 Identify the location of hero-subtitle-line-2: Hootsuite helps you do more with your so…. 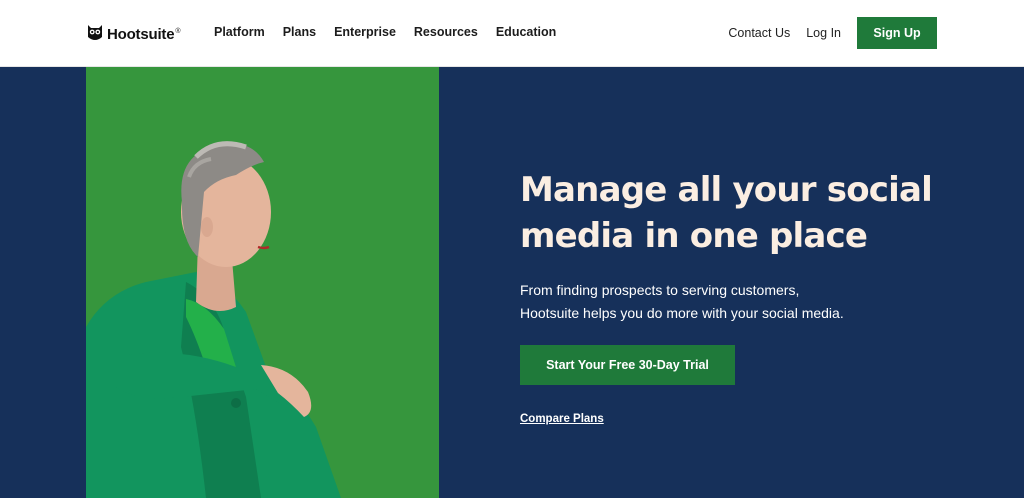
(682, 313).